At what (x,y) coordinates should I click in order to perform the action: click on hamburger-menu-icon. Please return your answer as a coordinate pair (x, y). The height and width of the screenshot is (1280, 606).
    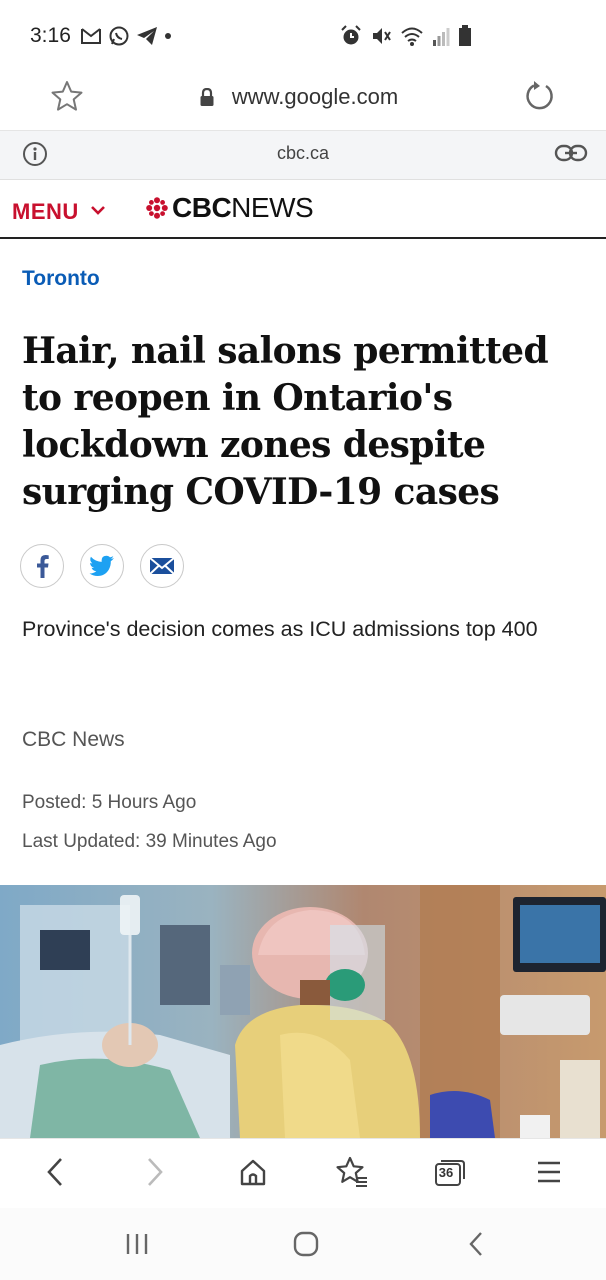
    Looking at the image, I should click on (549, 1172).